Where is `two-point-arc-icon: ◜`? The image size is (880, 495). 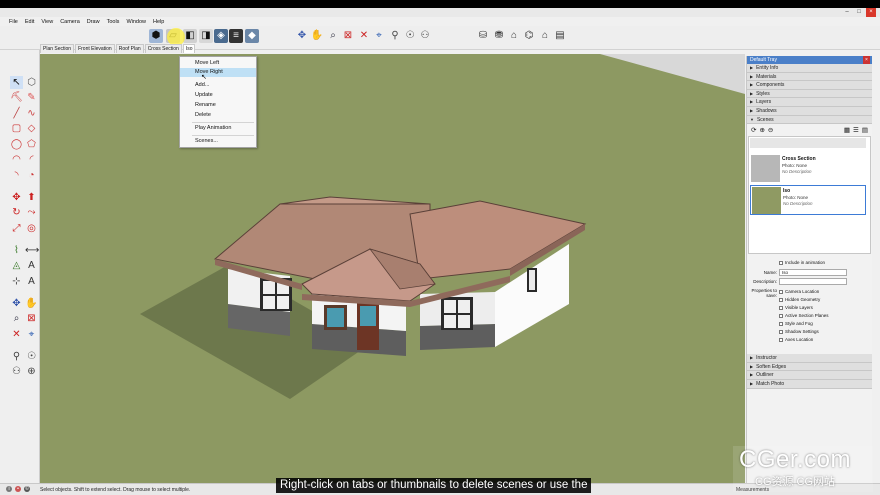
two-point-arc-icon: ◜ is located at coordinates (31, 159).